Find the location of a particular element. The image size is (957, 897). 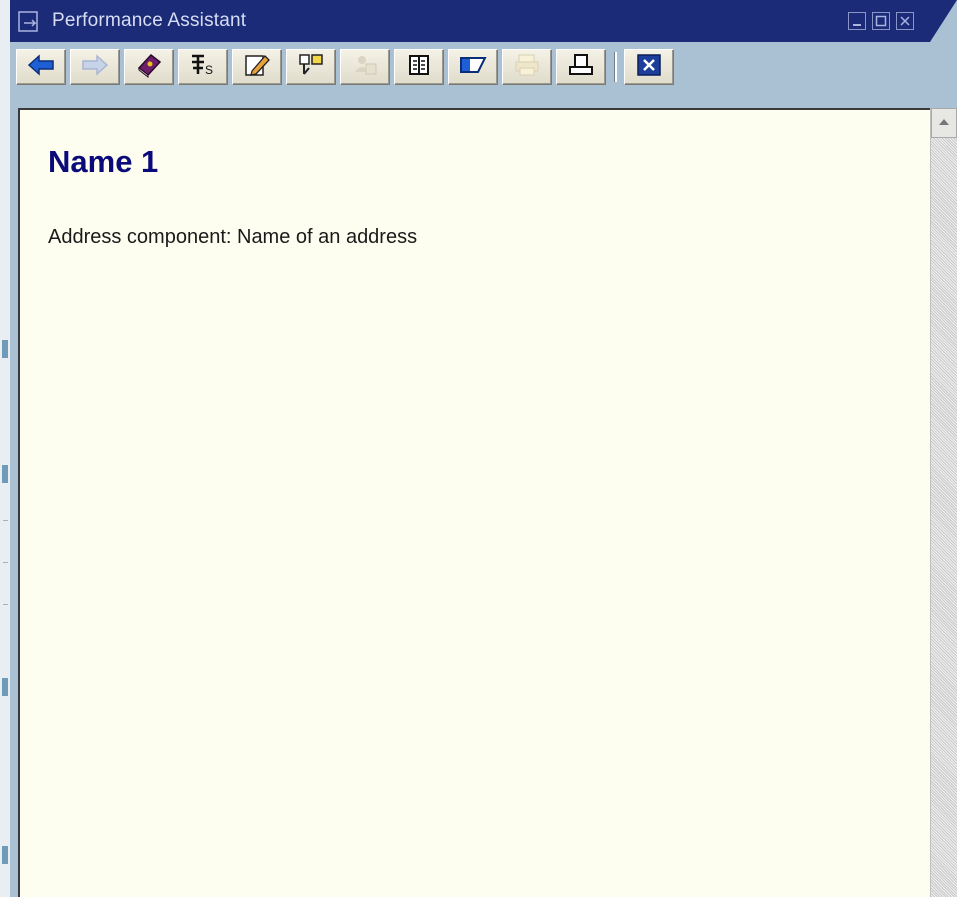

print-preview-button is located at coordinates (527, 67).